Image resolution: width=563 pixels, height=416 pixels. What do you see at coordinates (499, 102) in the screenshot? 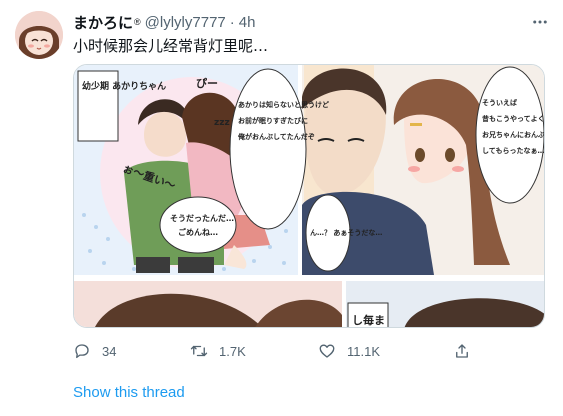
I see `bubble-girl-1: そういえば` at bounding box center [499, 102].